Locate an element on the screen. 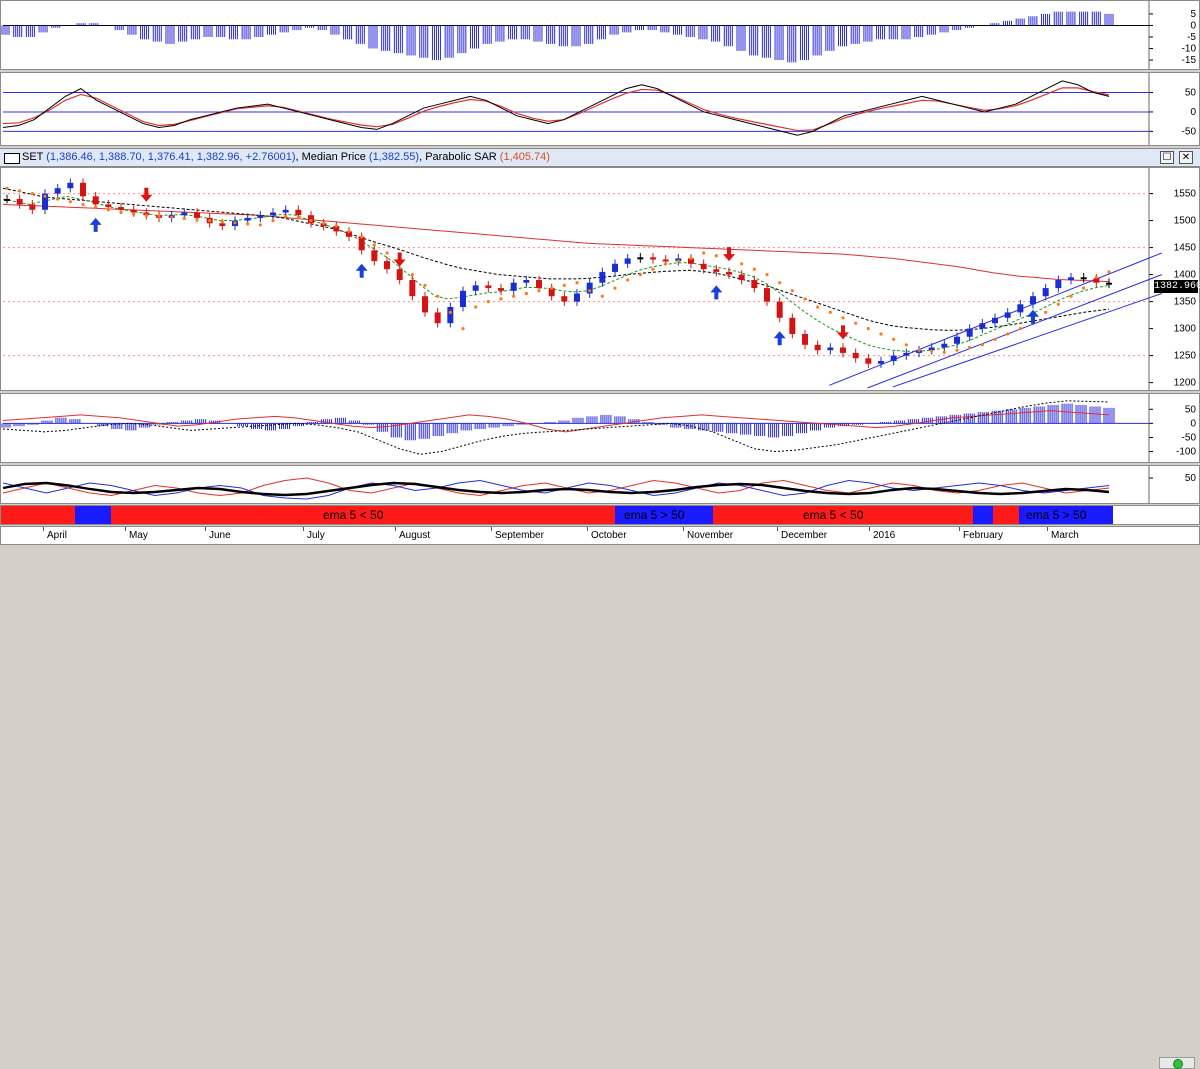  month-label: February is located at coordinates (983, 535).